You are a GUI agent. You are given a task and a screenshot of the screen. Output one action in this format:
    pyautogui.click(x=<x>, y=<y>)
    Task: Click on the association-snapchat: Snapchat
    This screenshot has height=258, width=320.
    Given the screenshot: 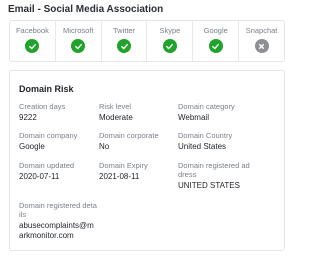 What is the action you would take?
    pyautogui.click(x=261, y=41)
    